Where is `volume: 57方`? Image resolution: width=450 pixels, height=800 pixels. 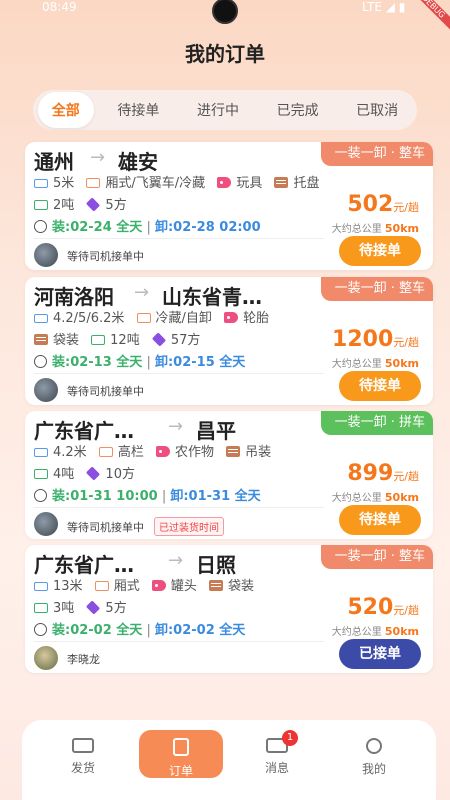 volume: 57方 is located at coordinates (185, 340).